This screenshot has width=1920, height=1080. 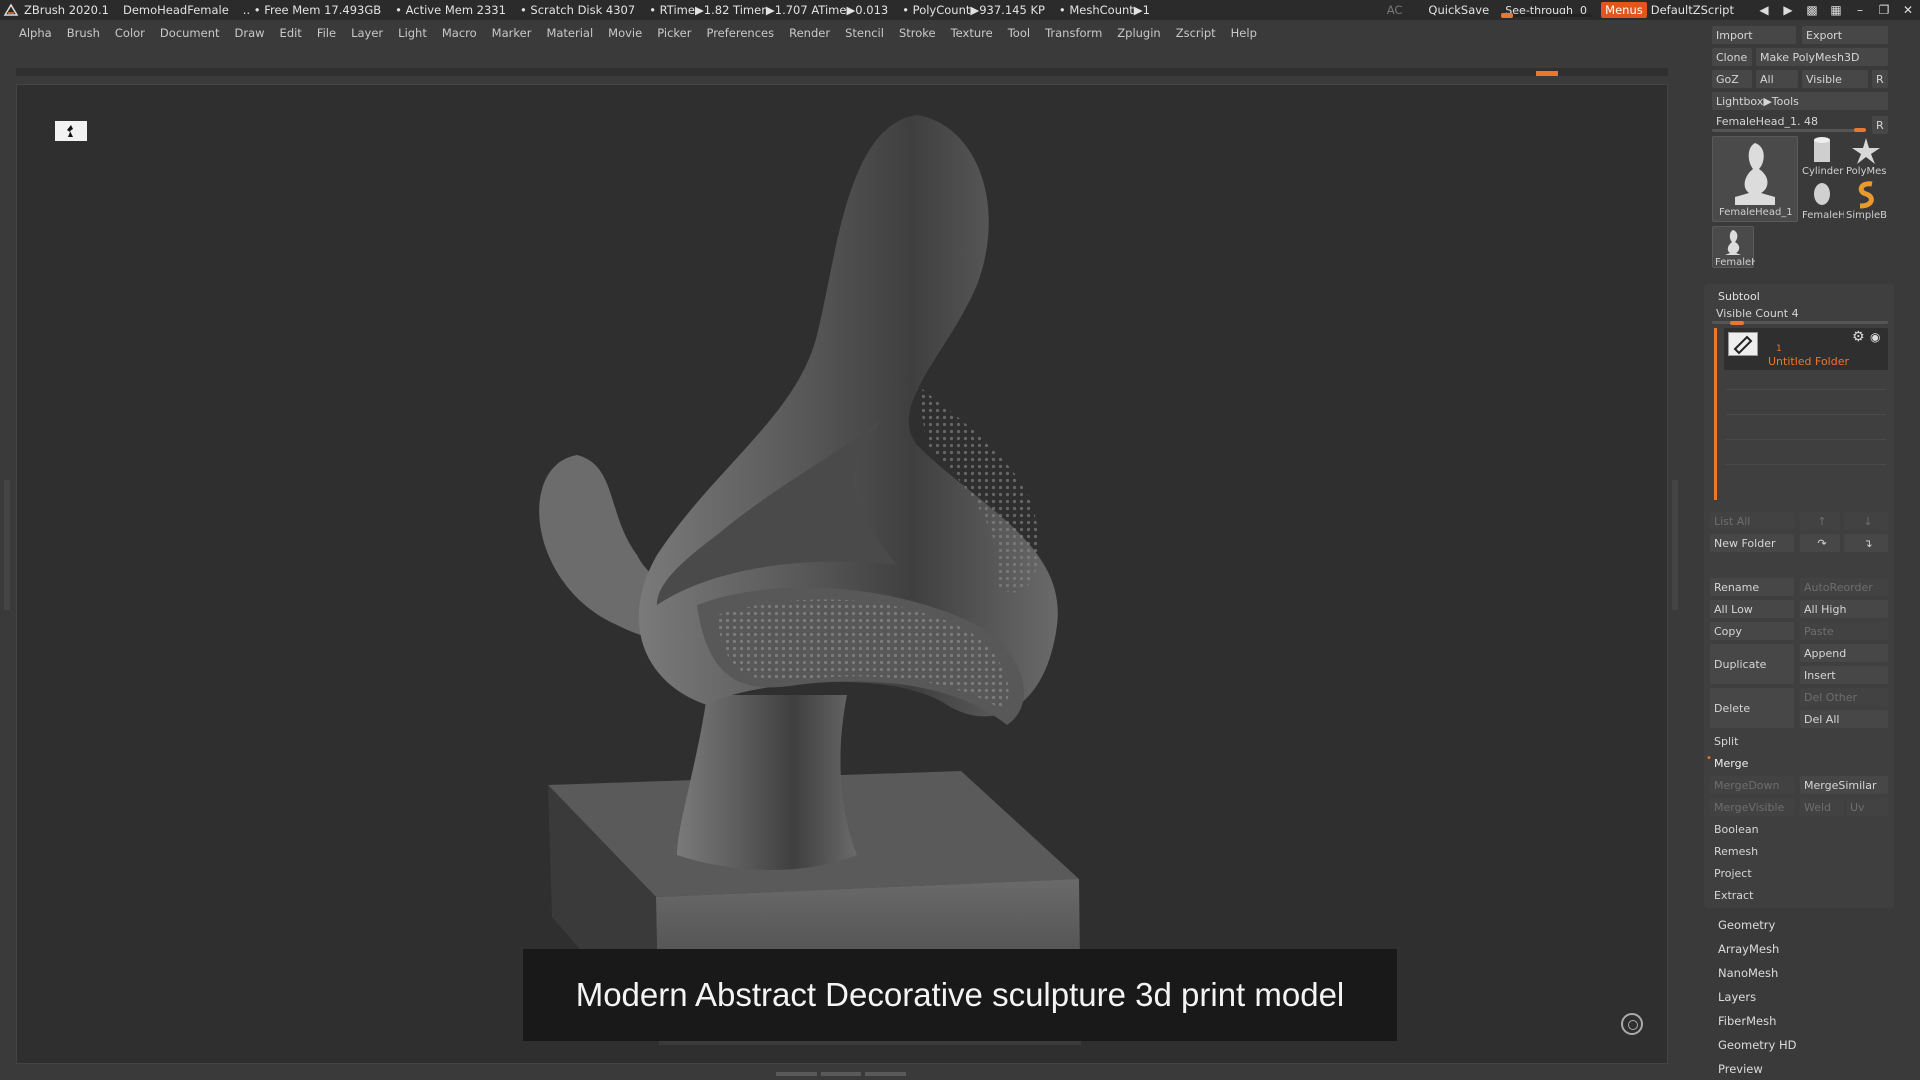 What do you see at coordinates (250, 33) in the screenshot?
I see `menu-draw: Draw` at bounding box center [250, 33].